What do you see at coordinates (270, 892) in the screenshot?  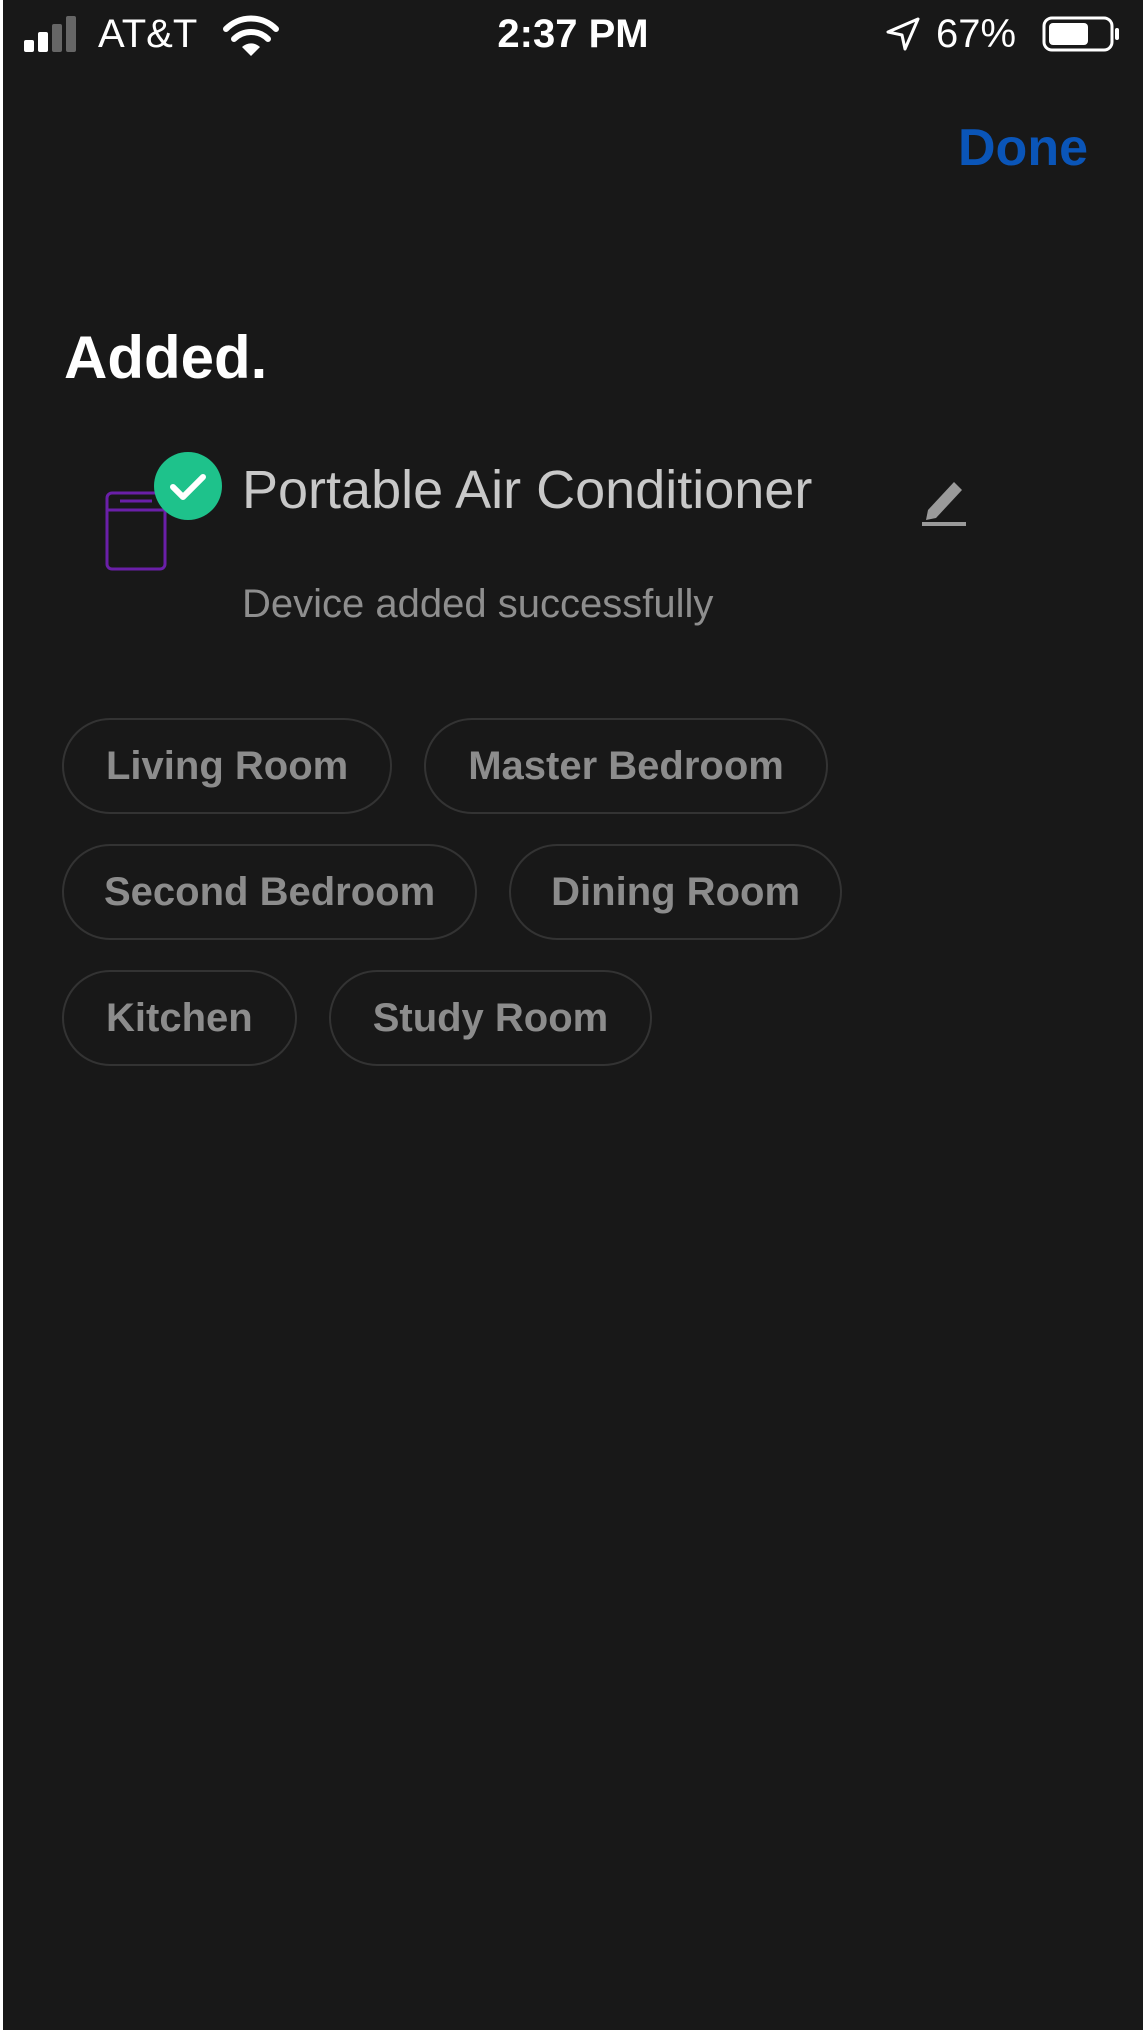 I see `room-chip-second-bedroom: Second Bedroom` at bounding box center [270, 892].